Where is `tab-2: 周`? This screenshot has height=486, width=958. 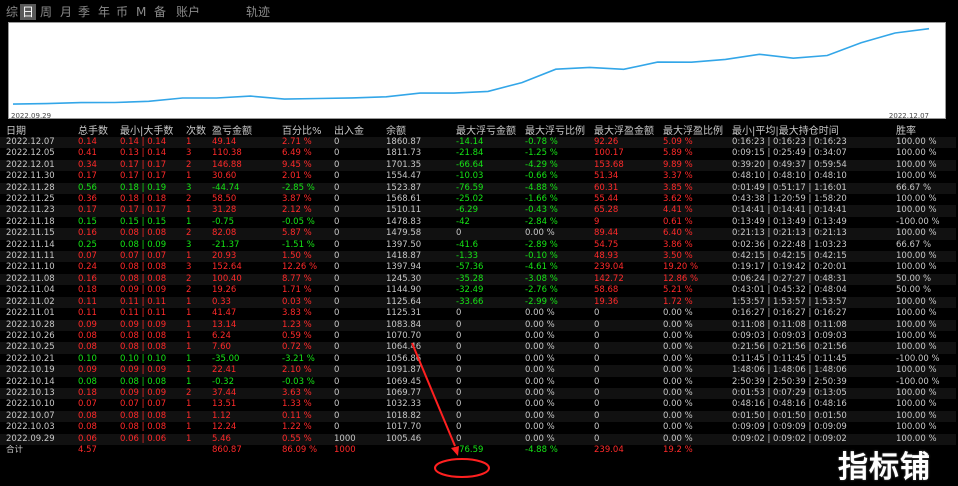 tab-2: 周 is located at coordinates (46, 12).